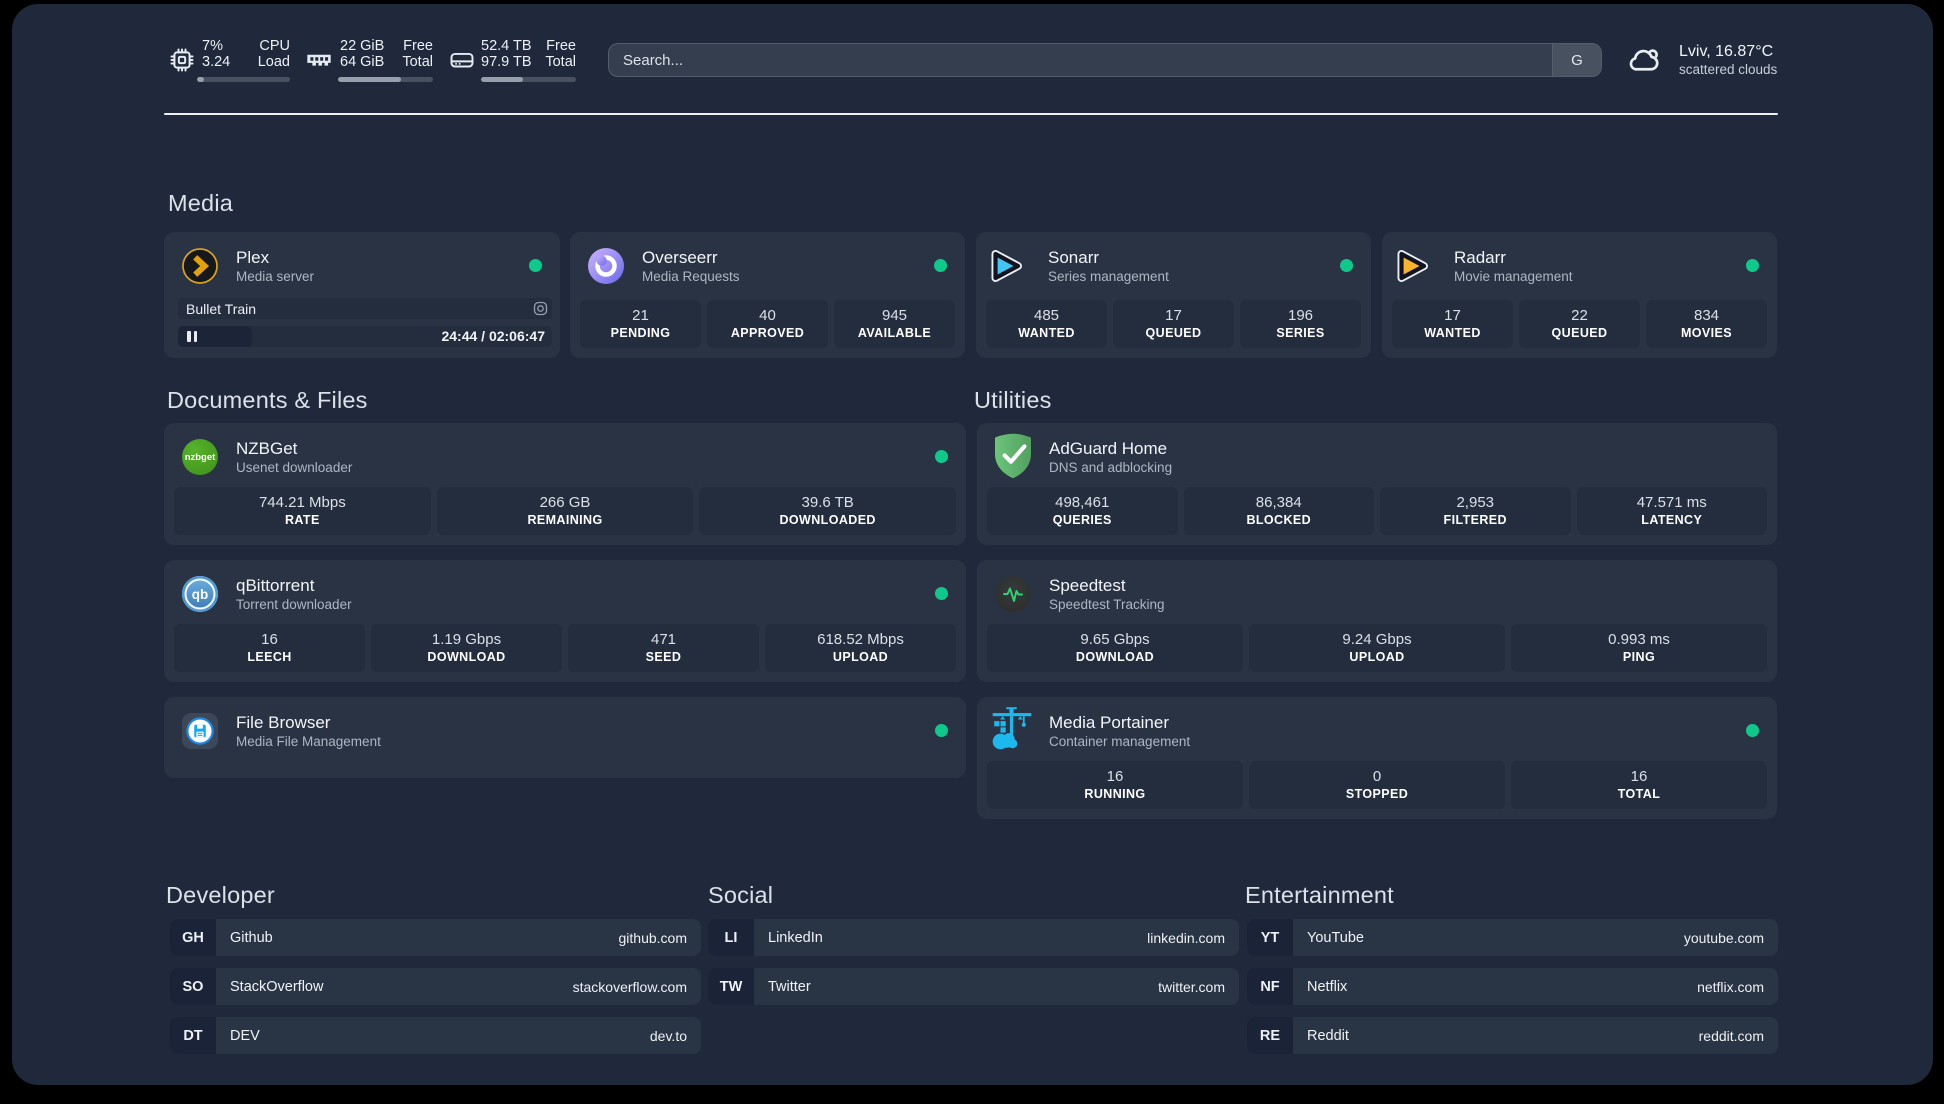 Image resolution: width=1944 pixels, height=1104 pixels. Describe the element at coordinates (767, 315) in the screenshot. I see `stat-value: 40` at that location.